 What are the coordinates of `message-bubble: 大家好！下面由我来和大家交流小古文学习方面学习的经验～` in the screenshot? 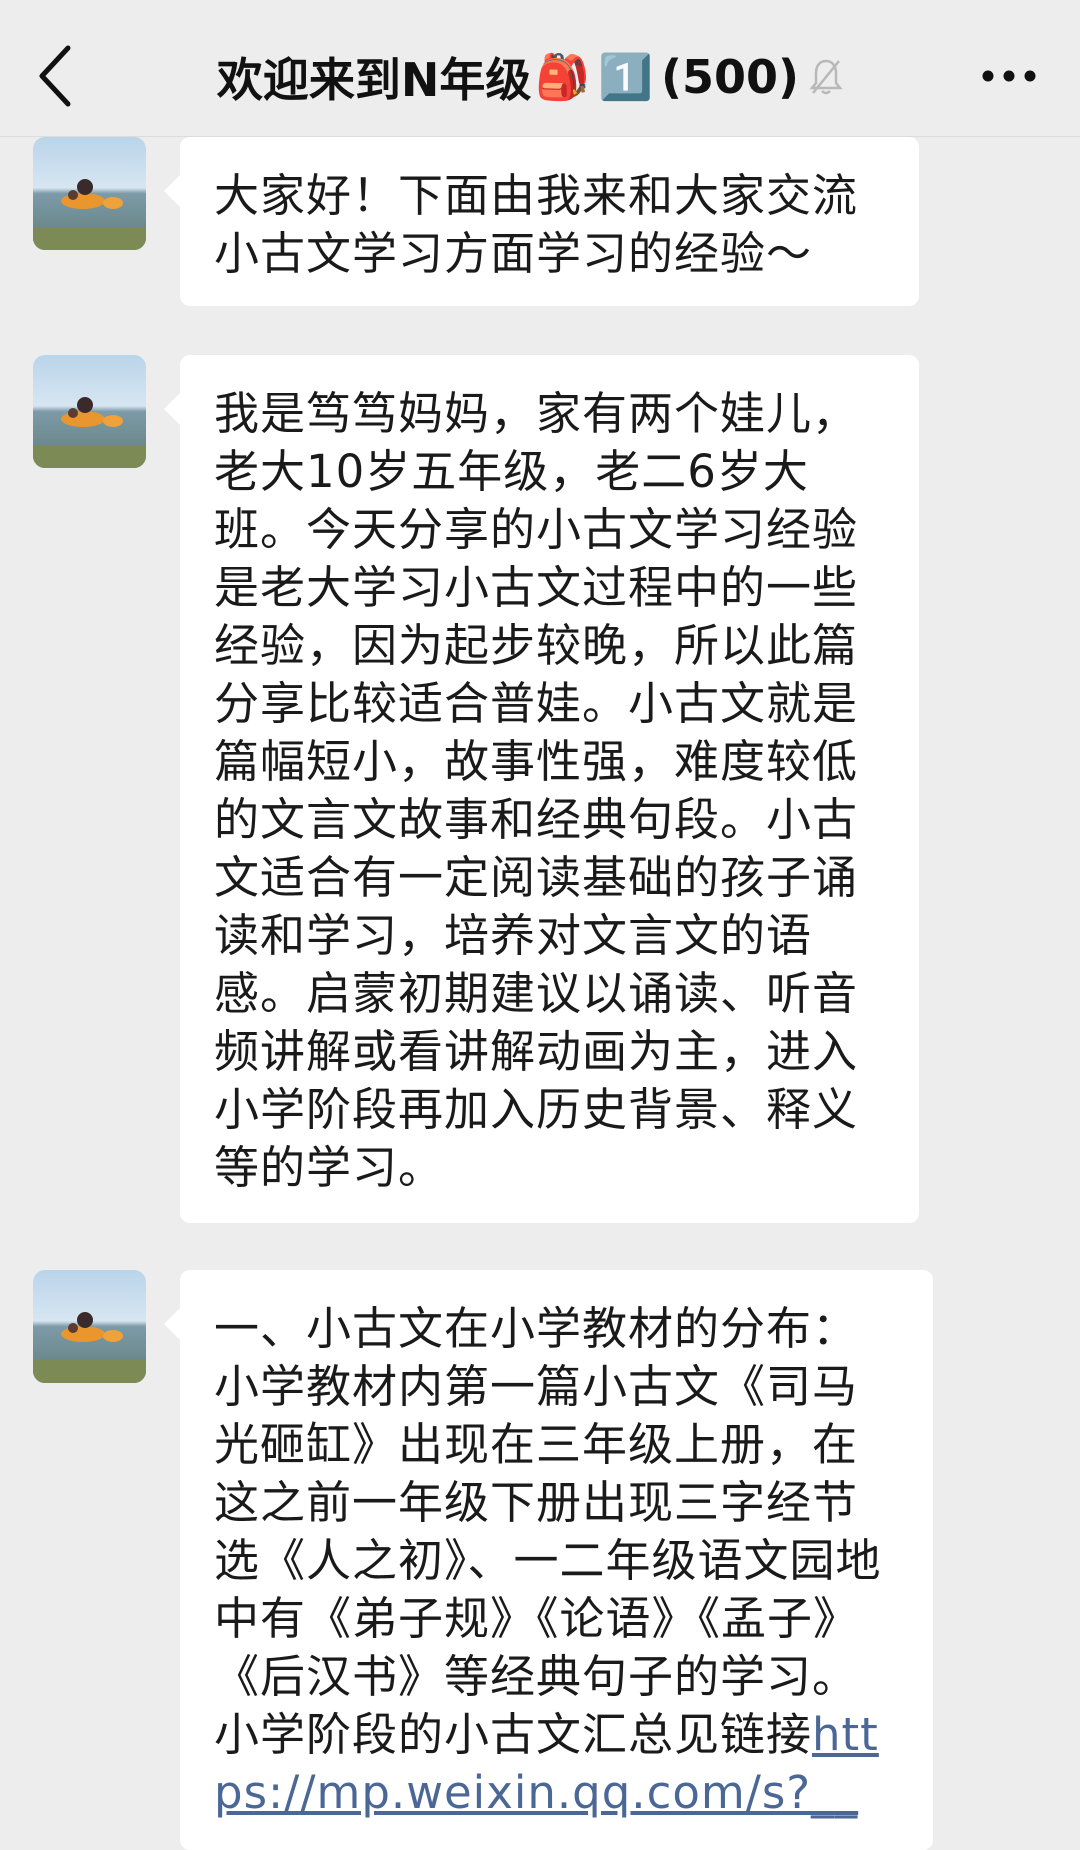 It's located at (541, 221).